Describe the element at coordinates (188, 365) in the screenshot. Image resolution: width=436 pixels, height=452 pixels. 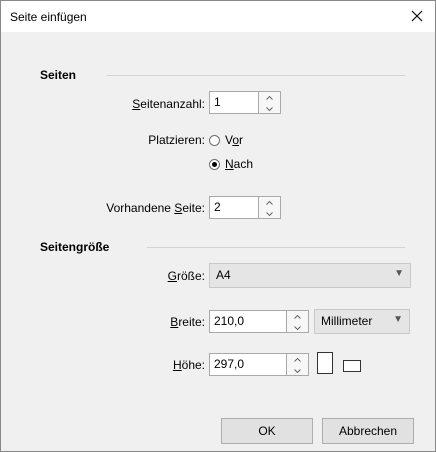
I see `height-label: Höhe:` at that location.